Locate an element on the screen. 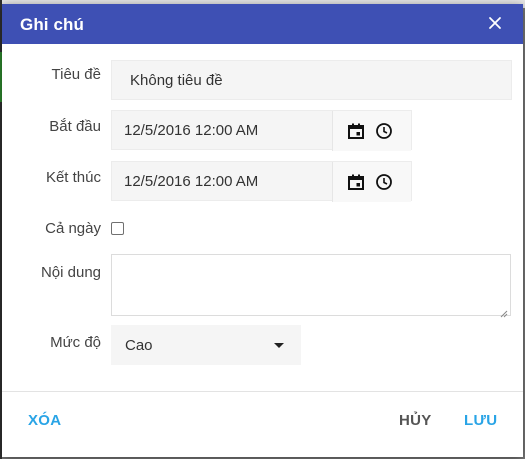  end-datetime-buttons is located at coordinates (371, 182).